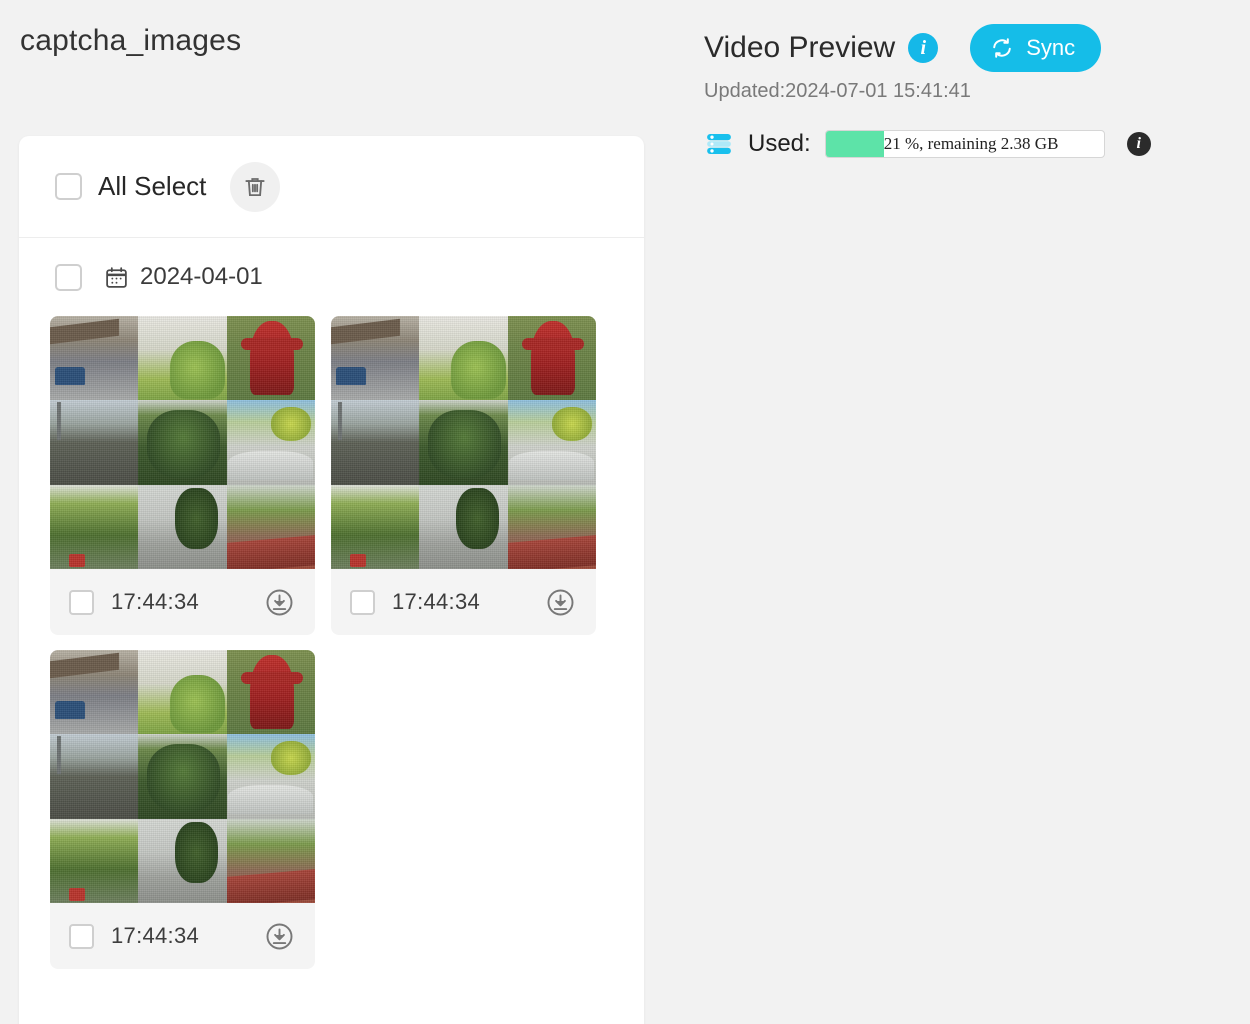 Image resolution: width=1250 pixels, height=1024 pixels. Describe the element at coordinates (1051, 47) in the screenshot. I see `sync-label: Sync` at that location.